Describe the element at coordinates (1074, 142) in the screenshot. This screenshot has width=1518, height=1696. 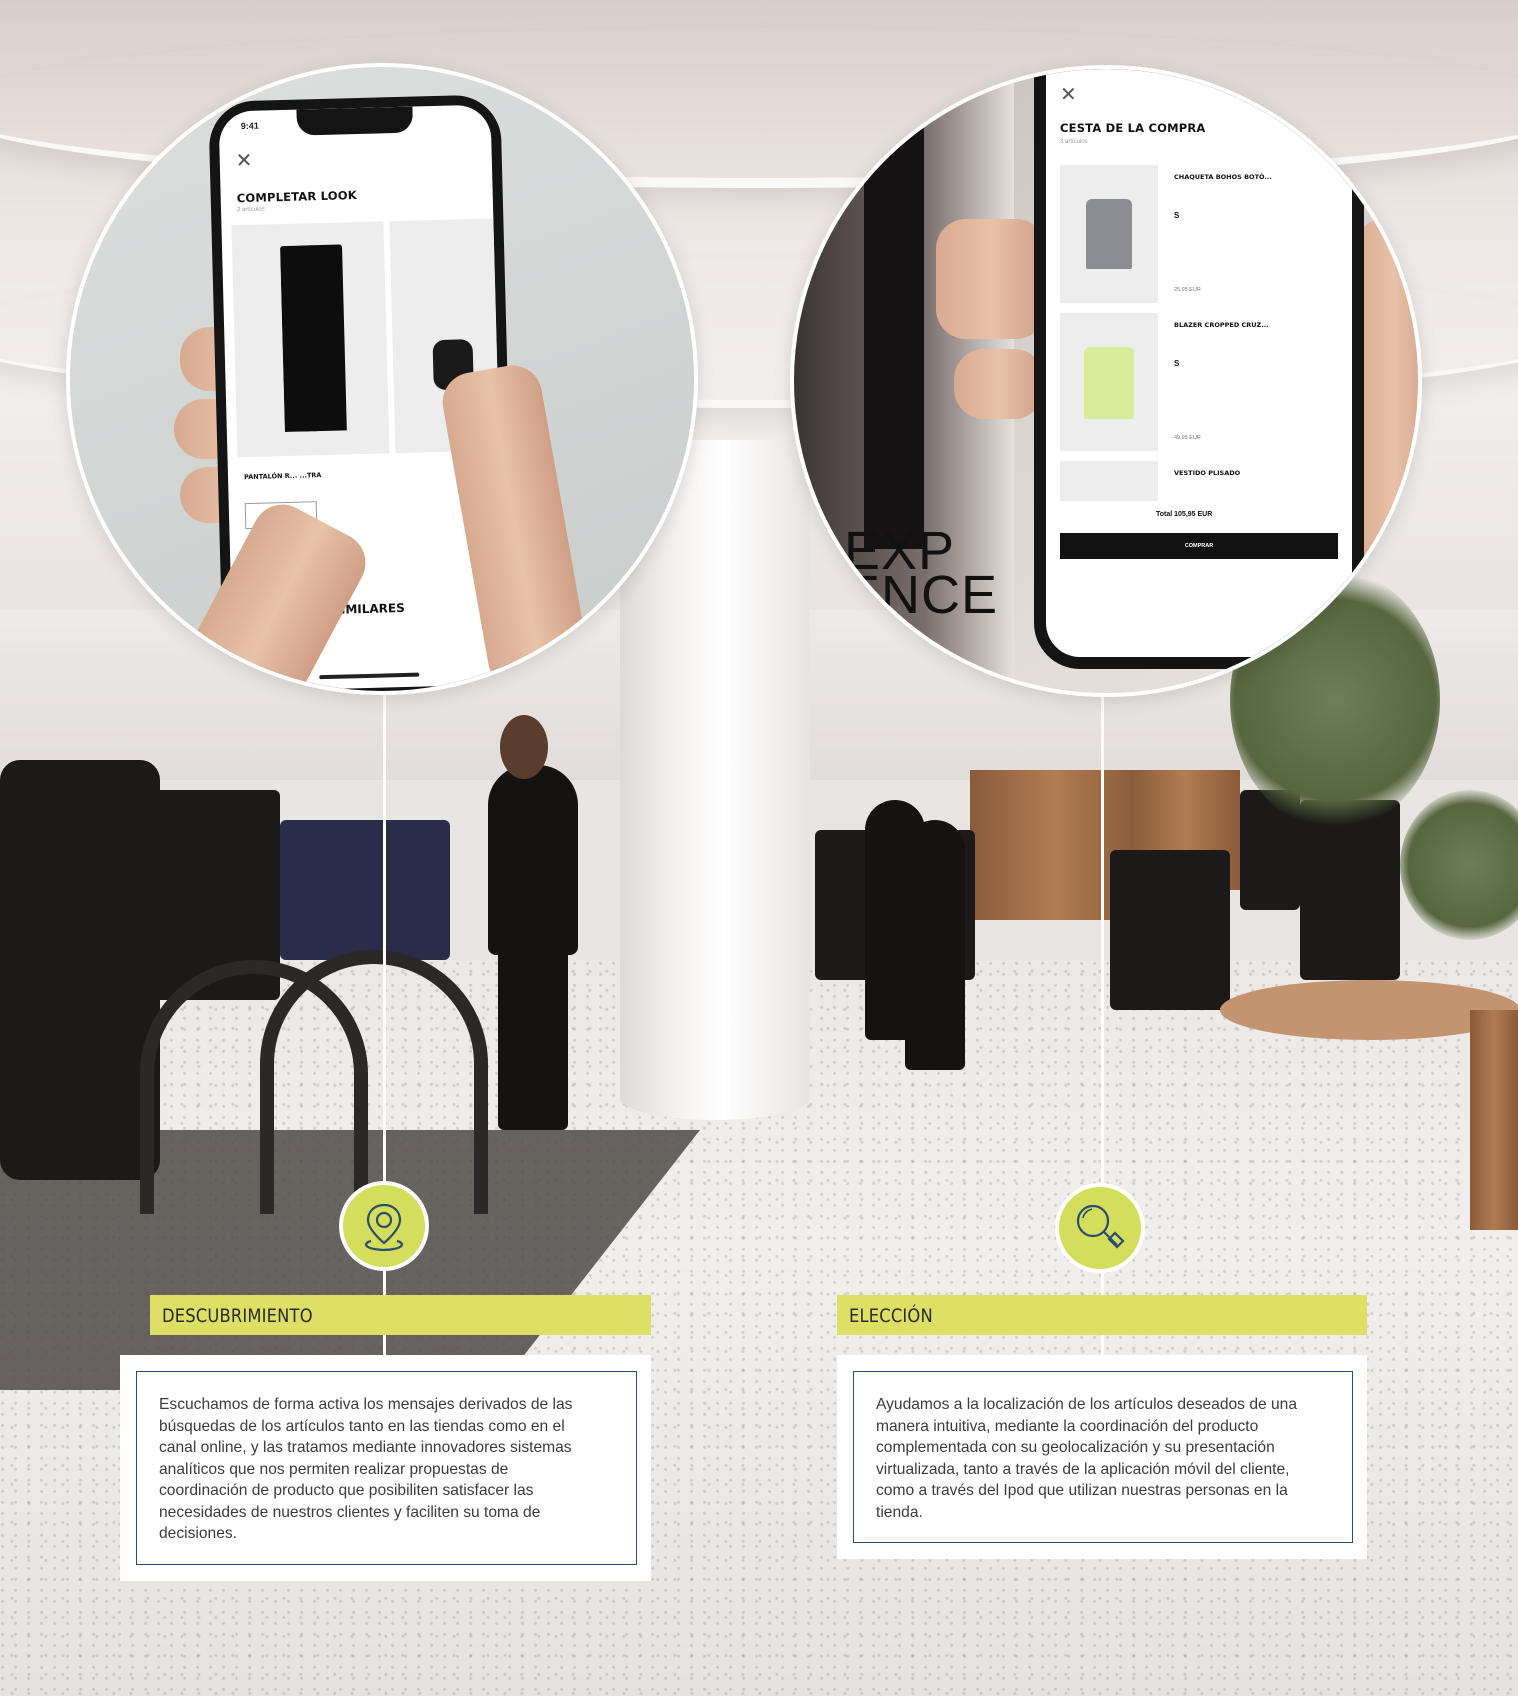
I see `screen-subtitle: 3 artículos` at that location.